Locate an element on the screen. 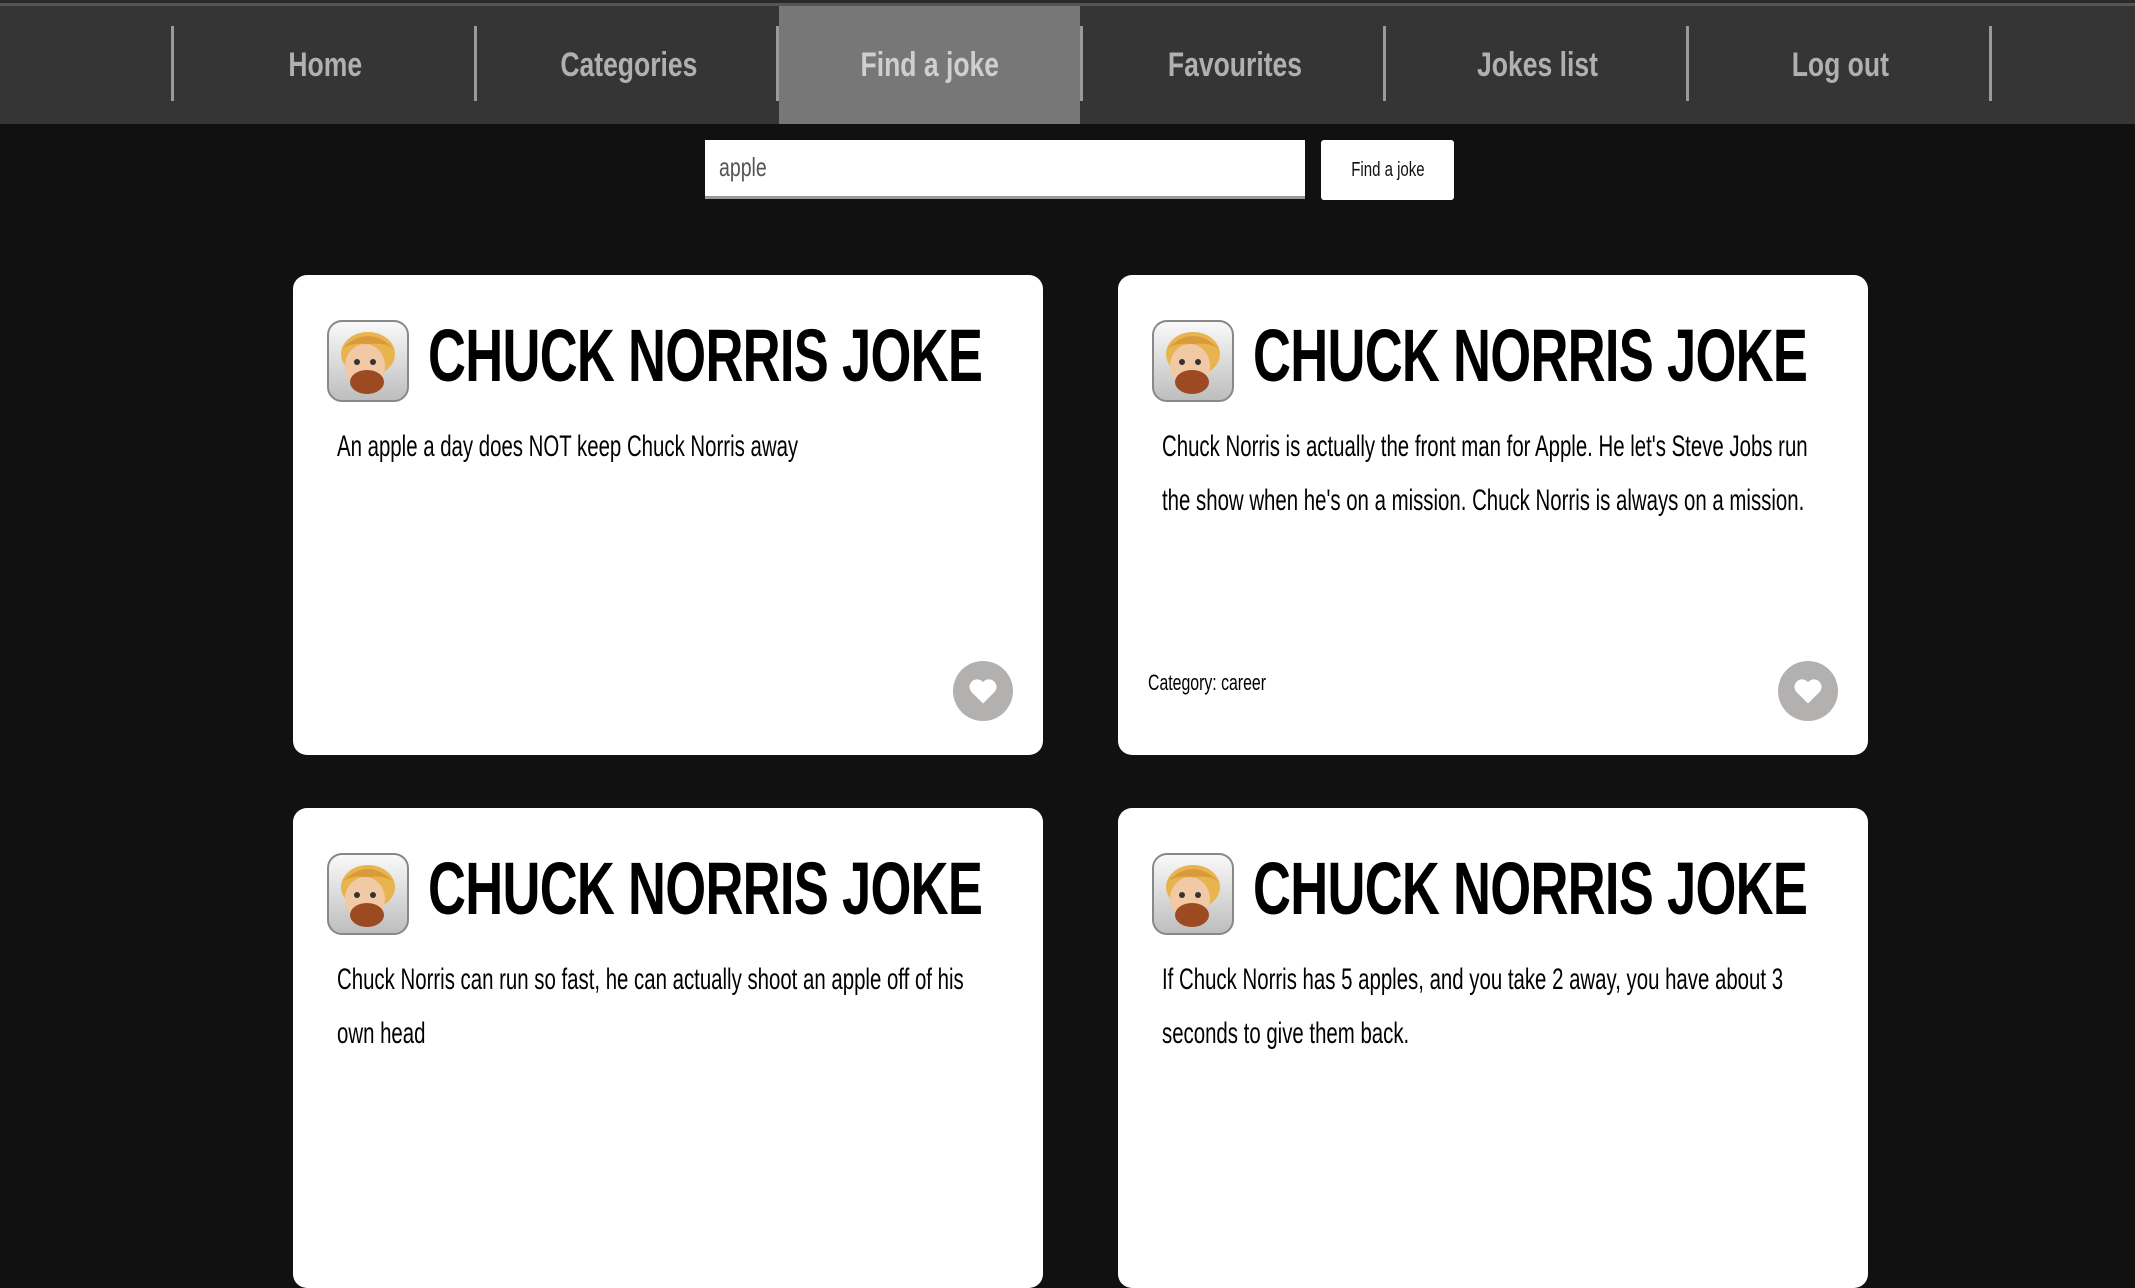 This screenshot has width=2135, height=1288. nav-find-a-joke: Find a joke is located at coordinates (929, 65).